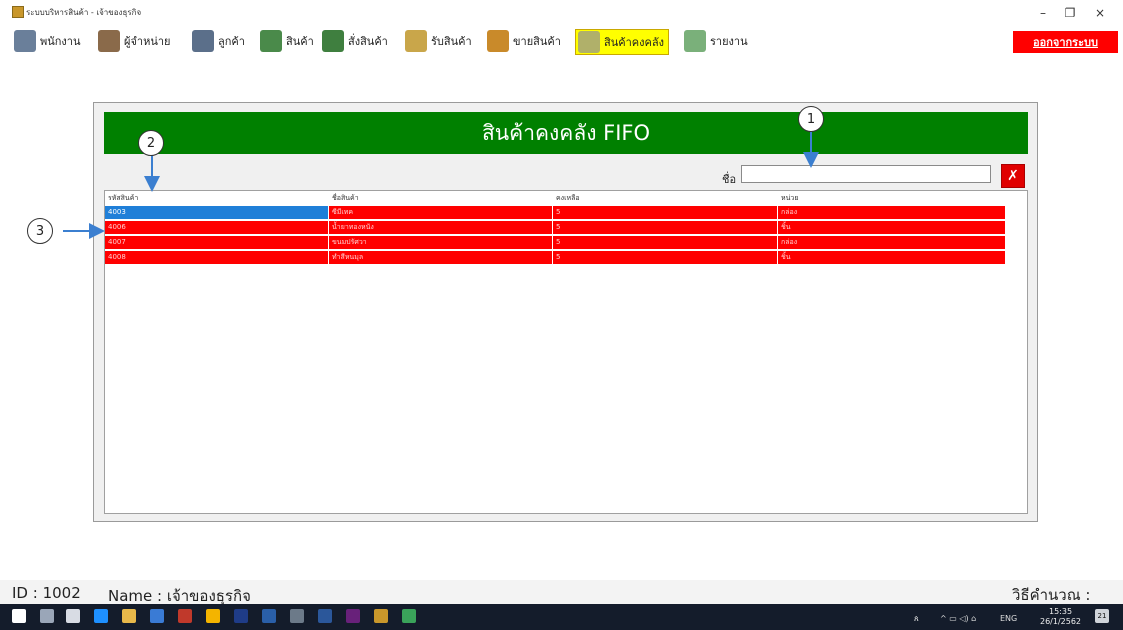  I want to click on start-icon, so click(19, 616).